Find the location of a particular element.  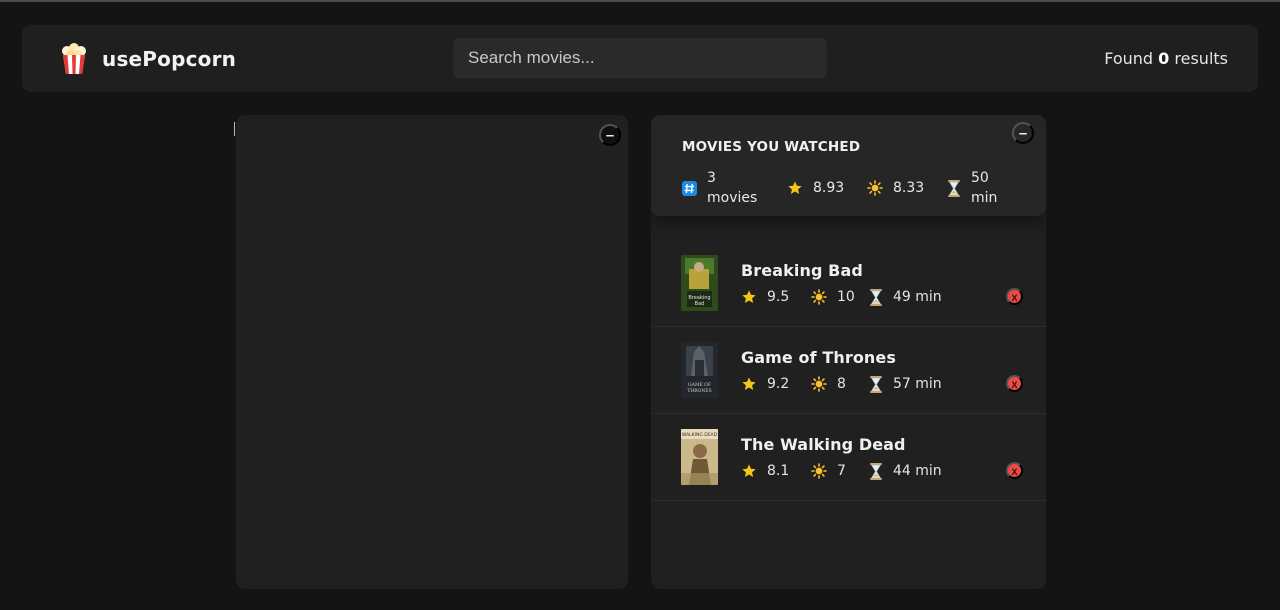

summary-stats: 3 movies 8.93 8.33 50 min is located at coordinates (849, 188).